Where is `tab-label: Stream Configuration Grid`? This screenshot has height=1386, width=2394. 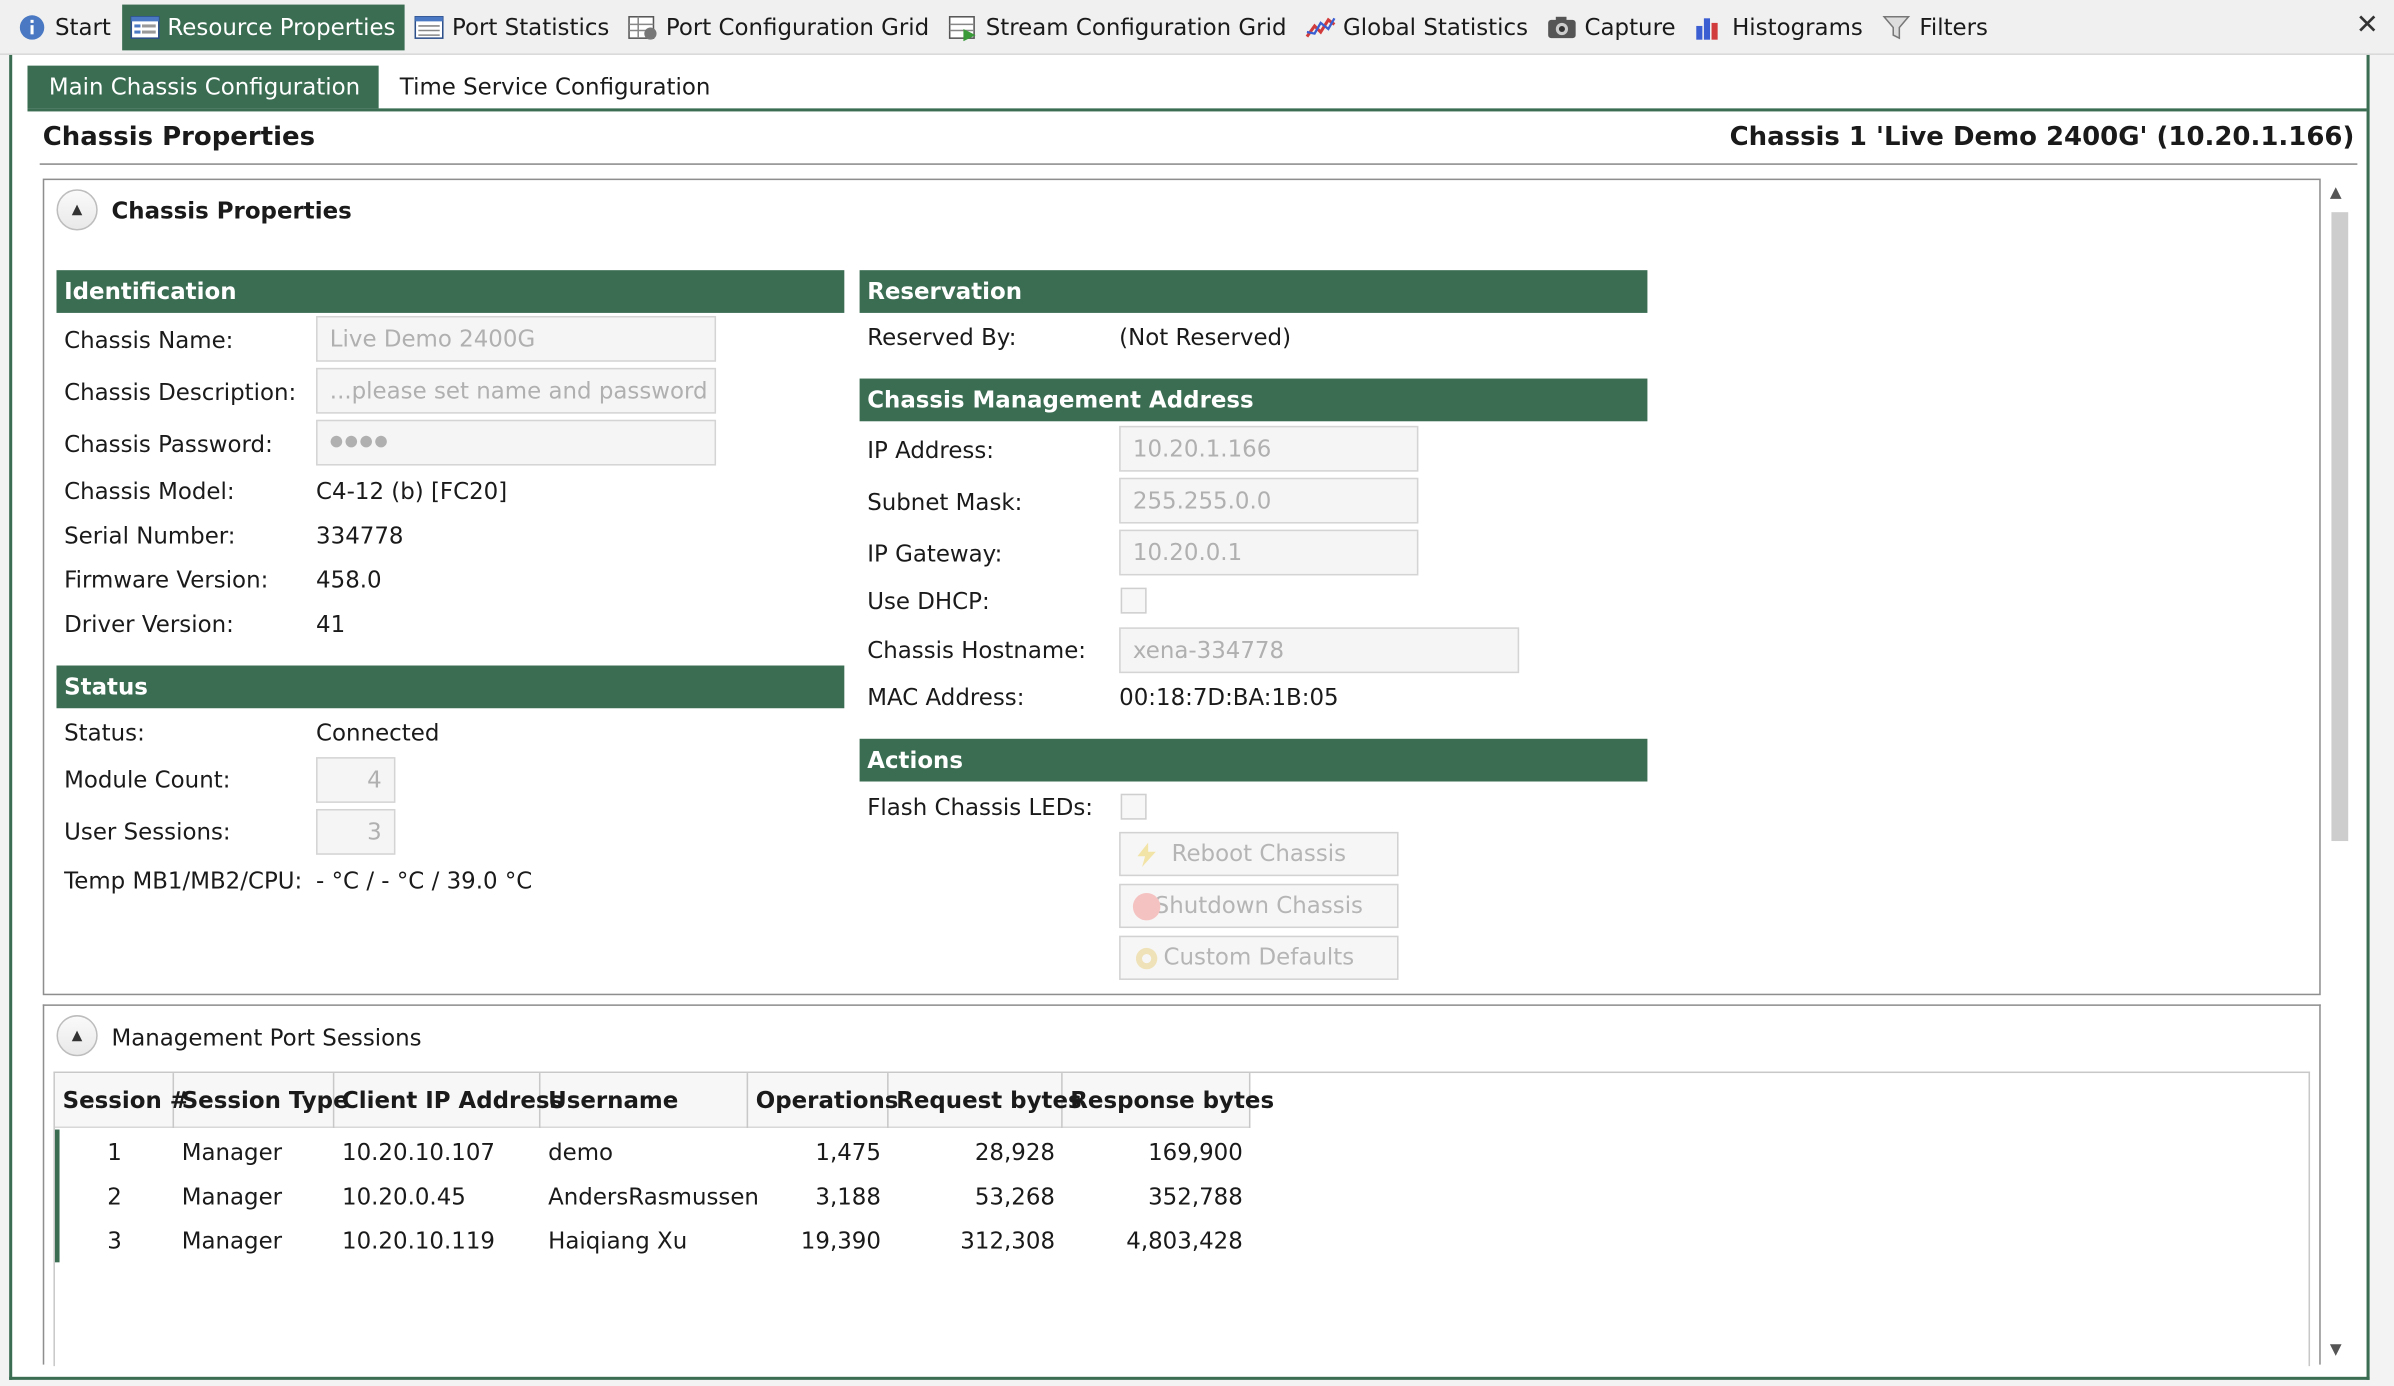
tab-label: Stream Configuration Grid is located at coordinates (1136, 26).